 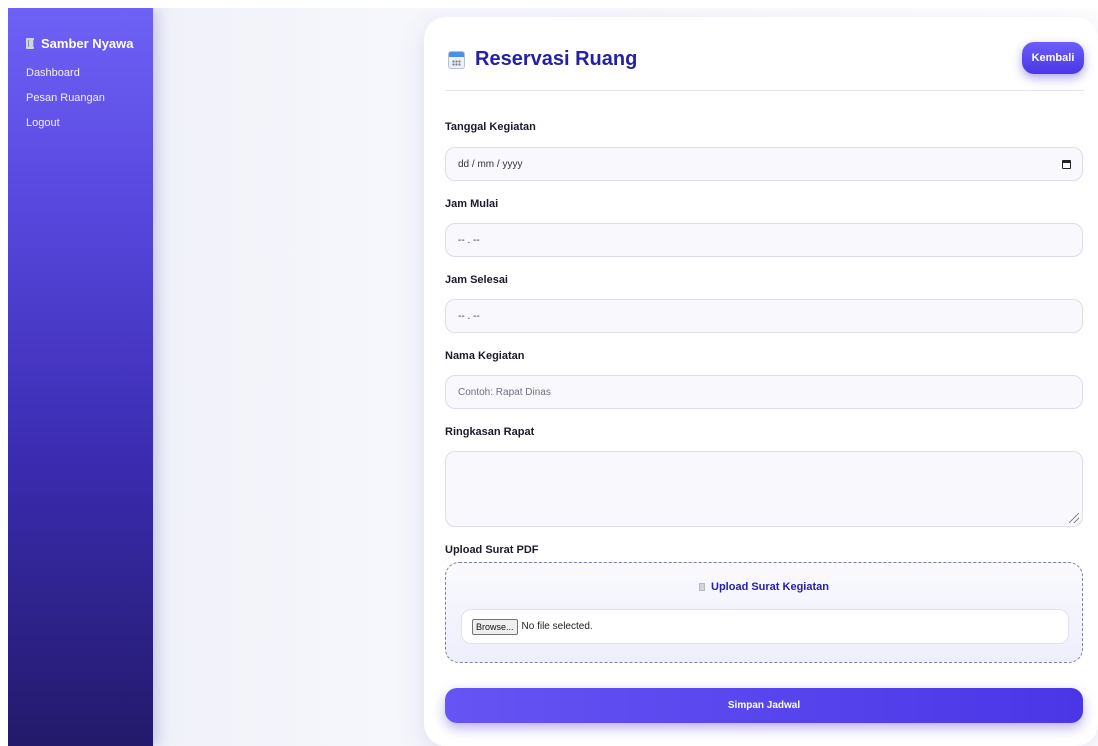 I want to click on nama-kegiatan-placeholder: Contoh: Rapat Dinas, so click(x=504, y=392).